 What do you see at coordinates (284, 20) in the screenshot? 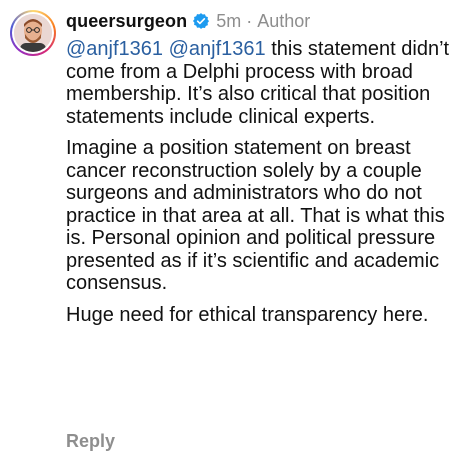
I see `author-label: Author` at bounding box center [284, 20].